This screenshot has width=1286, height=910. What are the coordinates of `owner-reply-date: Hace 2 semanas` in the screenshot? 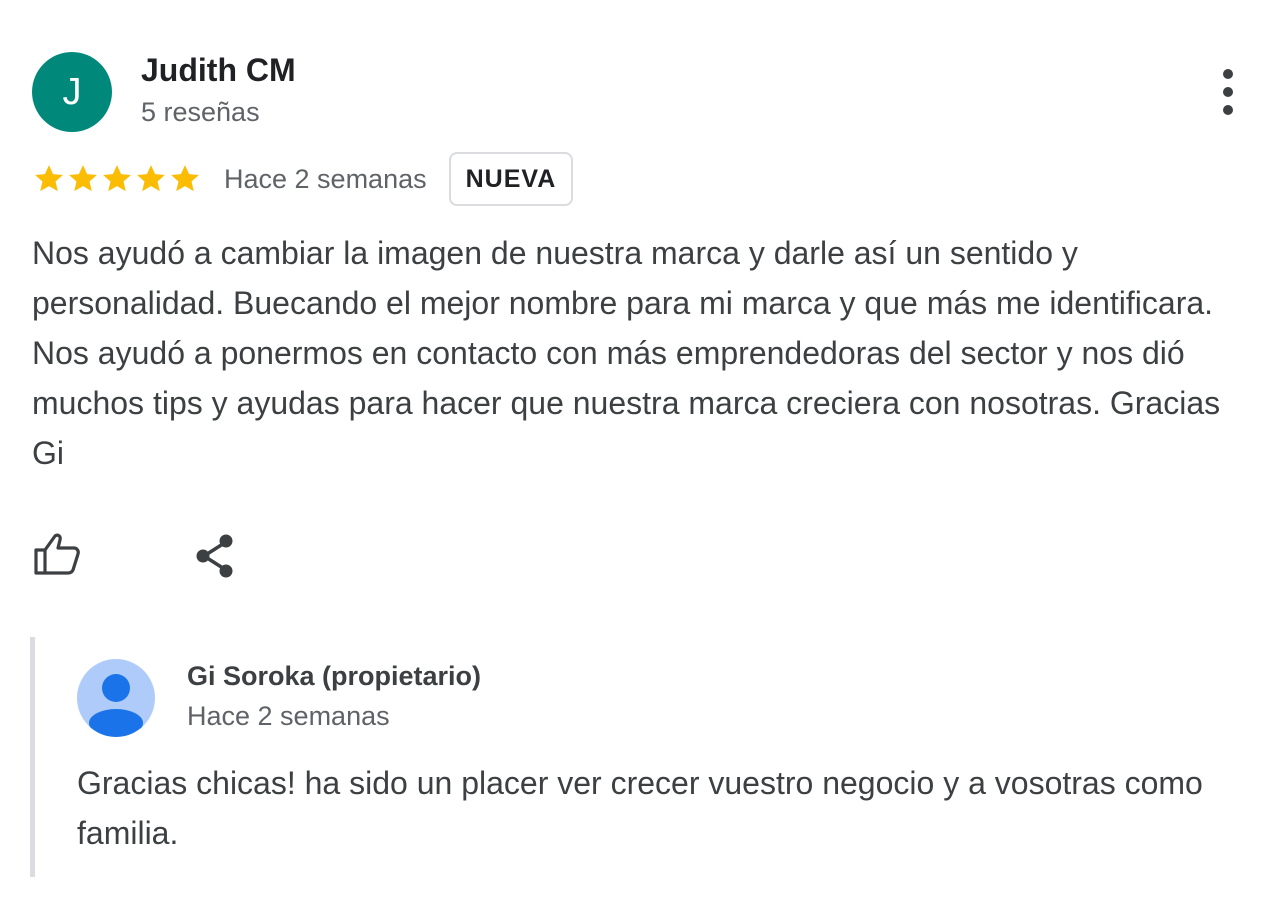 It's located at (288, 716).